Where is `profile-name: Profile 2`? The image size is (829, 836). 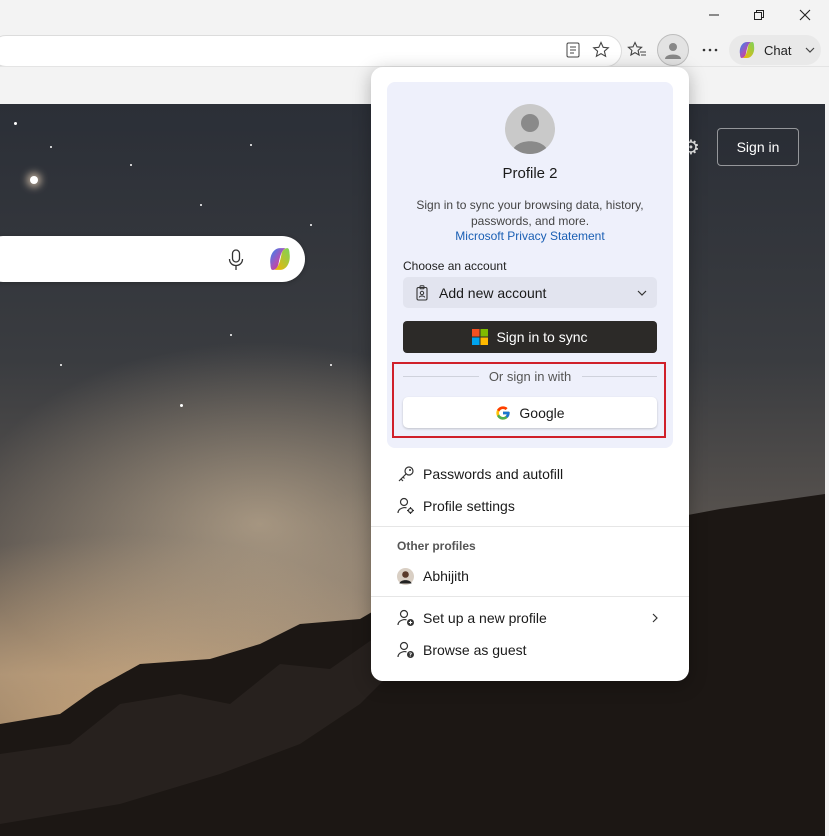
profile-name: Profile 2 is located at coordinates (530, 173).